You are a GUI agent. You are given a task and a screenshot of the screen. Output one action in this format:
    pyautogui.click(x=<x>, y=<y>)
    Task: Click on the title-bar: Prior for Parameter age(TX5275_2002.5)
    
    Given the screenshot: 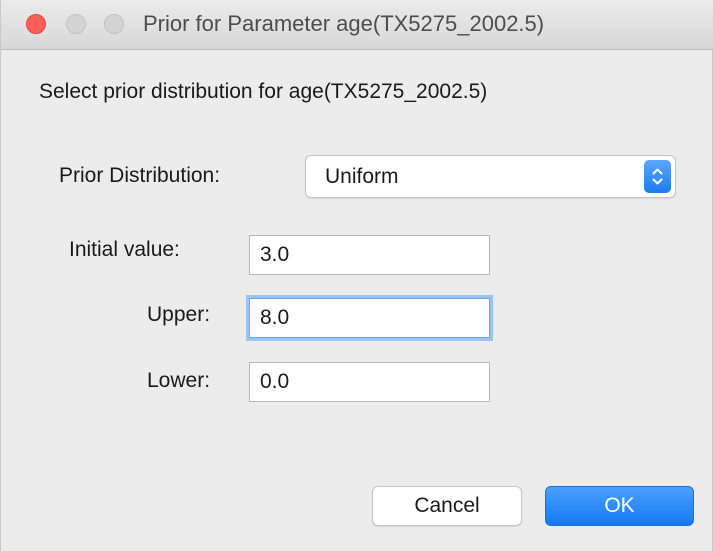 What is the action you would take?
    pyautogui.click(x=357, y=25)
    